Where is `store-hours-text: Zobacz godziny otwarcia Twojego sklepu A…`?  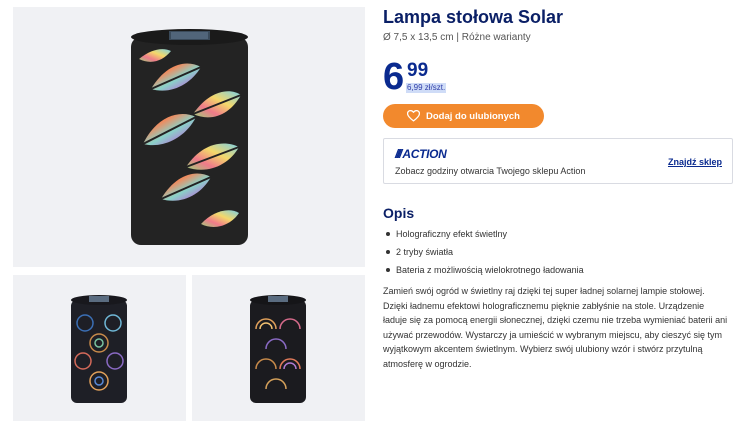 store-hours-text: Zobacz godziny otwarcia Twojego sklepu A… is located at coordinates (490, 171).